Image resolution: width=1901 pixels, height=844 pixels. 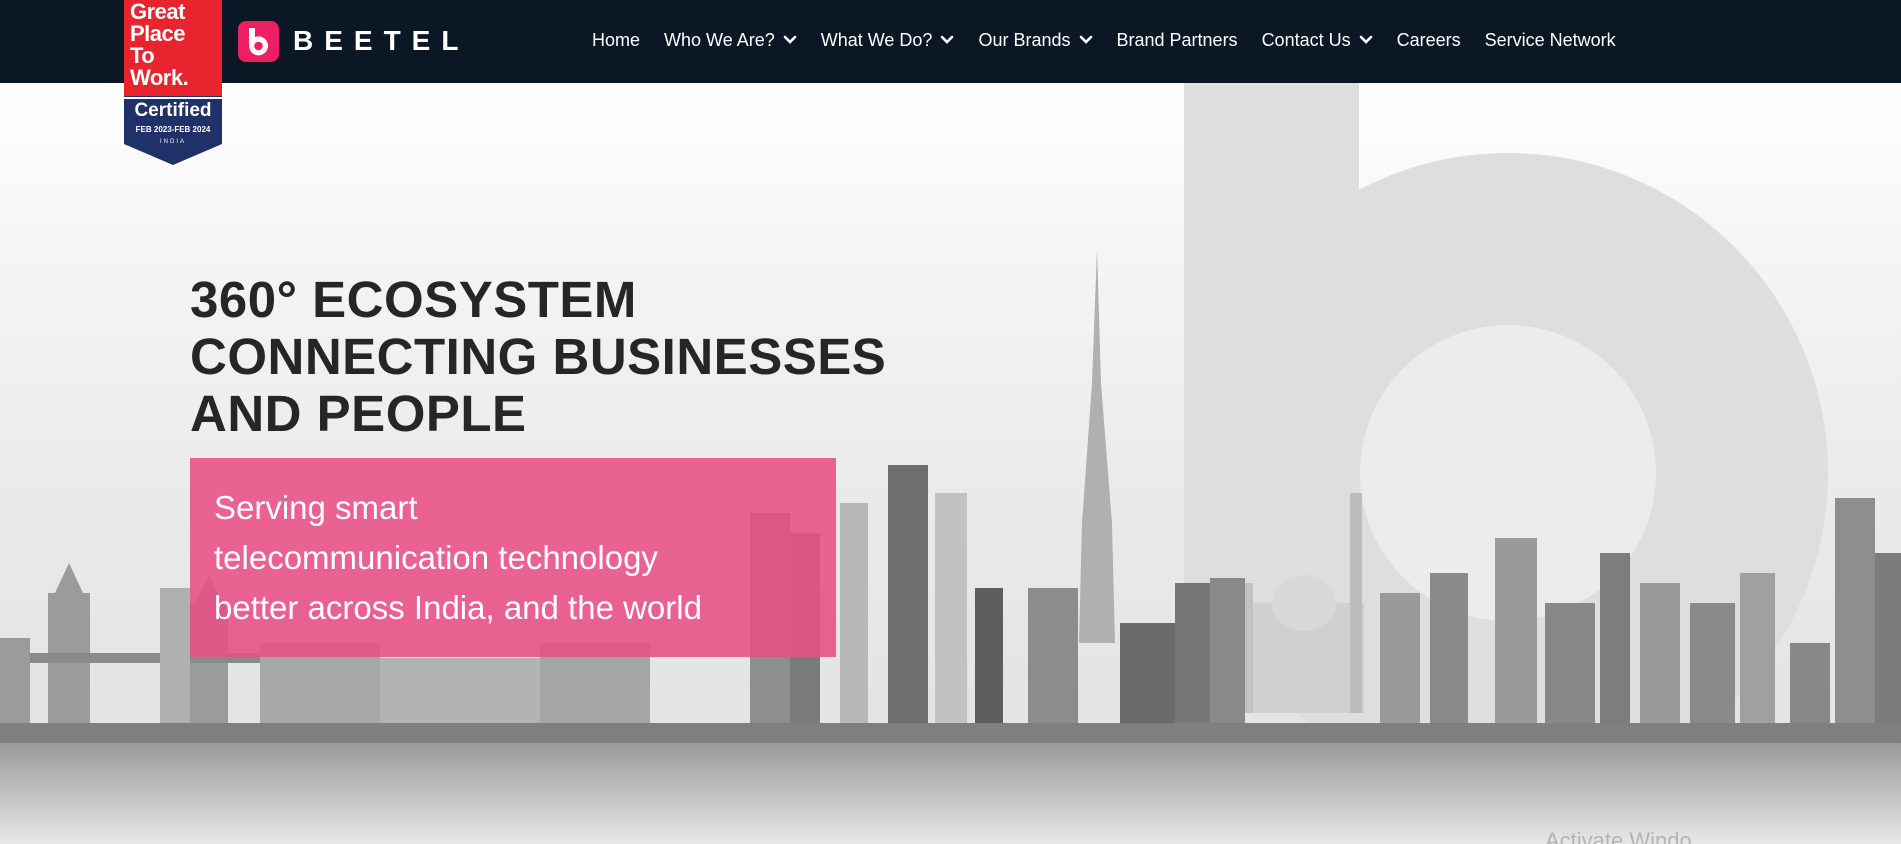 I want to click on nav-label: Brand Partners, so click(x=1177, y=39).